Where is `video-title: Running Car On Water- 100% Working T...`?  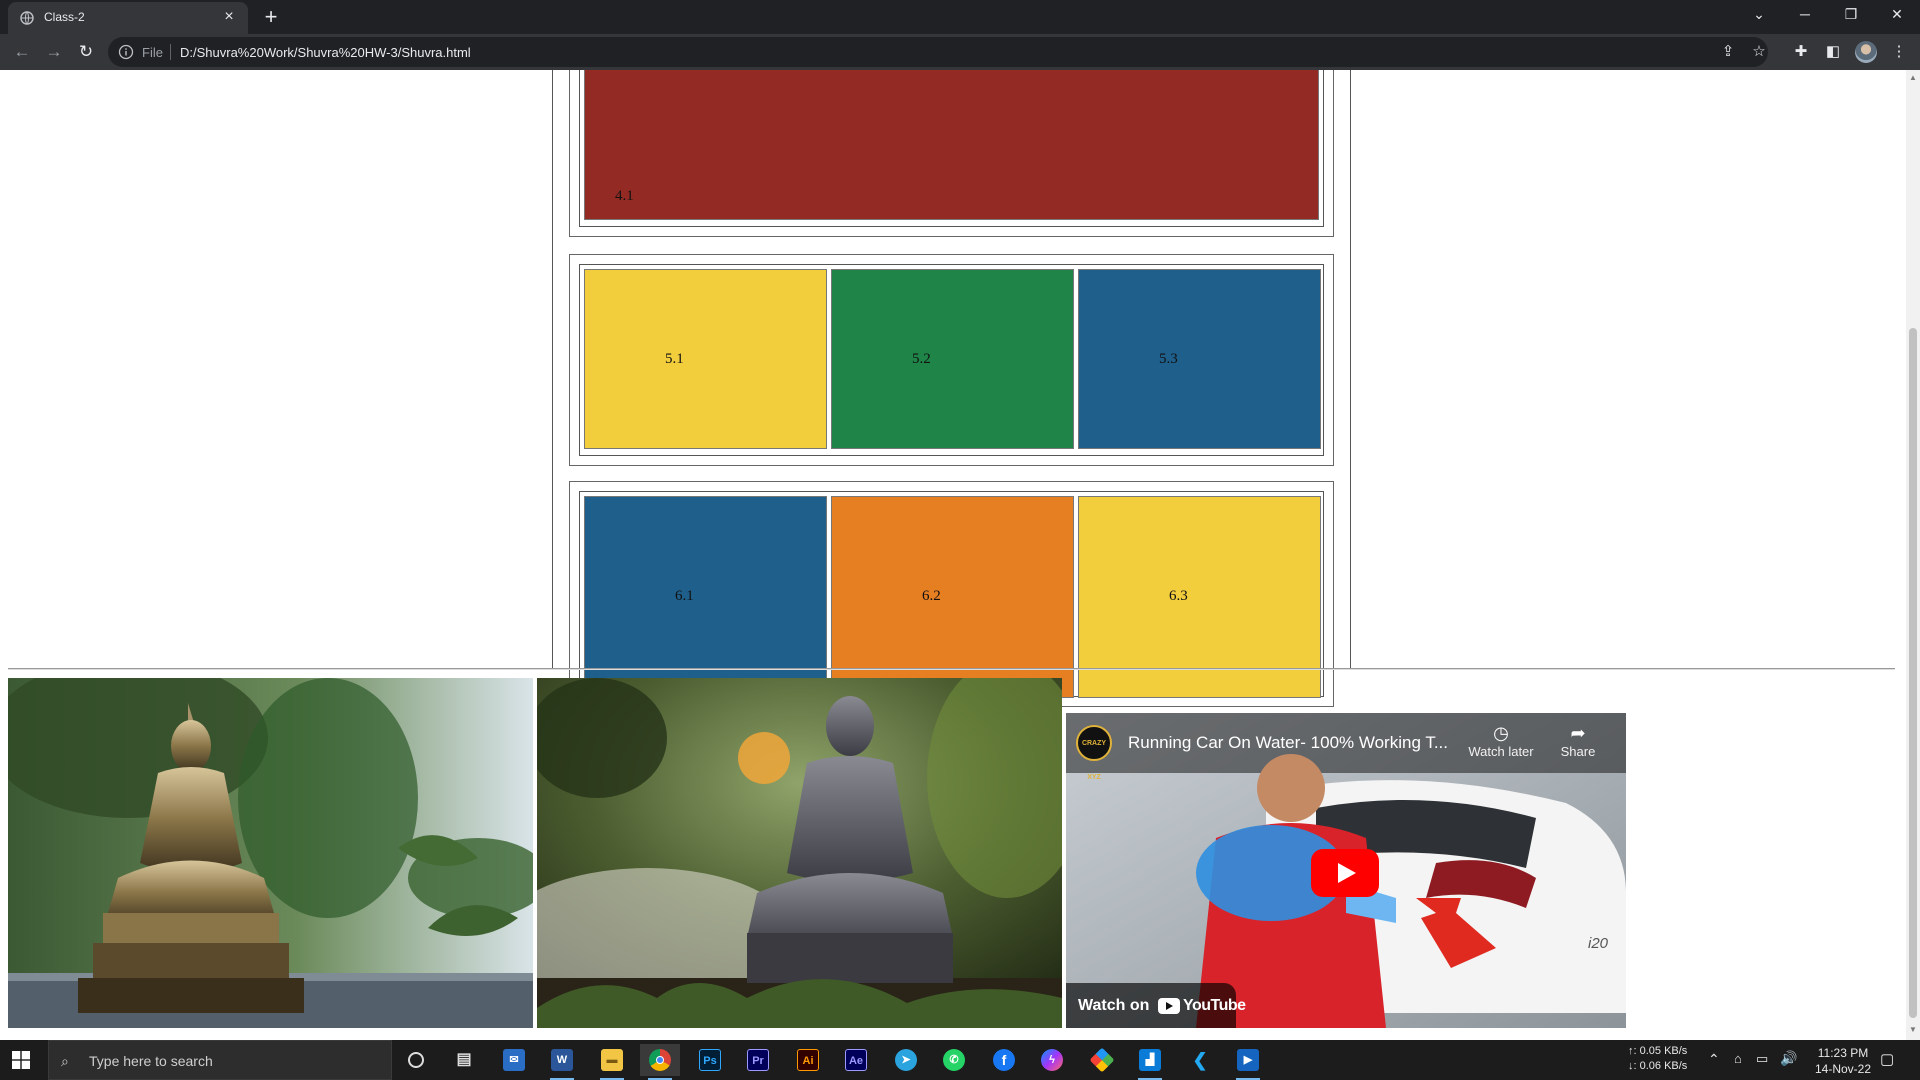
video-title: Running Car On Water- 100% Working T... is located at coordinates (1293, 743).